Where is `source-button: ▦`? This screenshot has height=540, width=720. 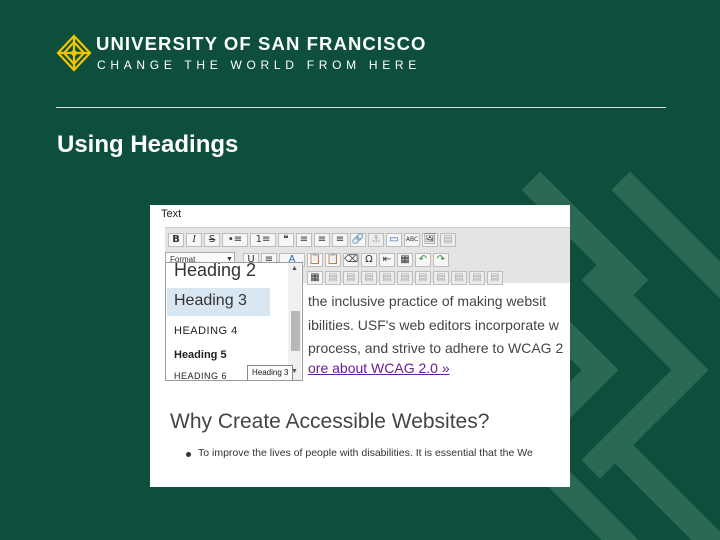 source-button: ▦ is located at coordinates (405, 260).